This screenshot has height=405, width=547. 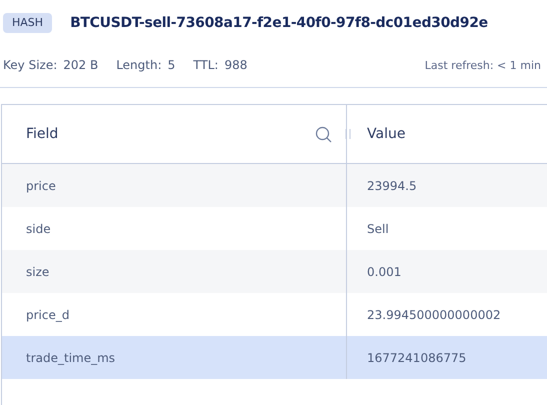 I want to click on type-badge: HASH, so click(x=27, y=23).